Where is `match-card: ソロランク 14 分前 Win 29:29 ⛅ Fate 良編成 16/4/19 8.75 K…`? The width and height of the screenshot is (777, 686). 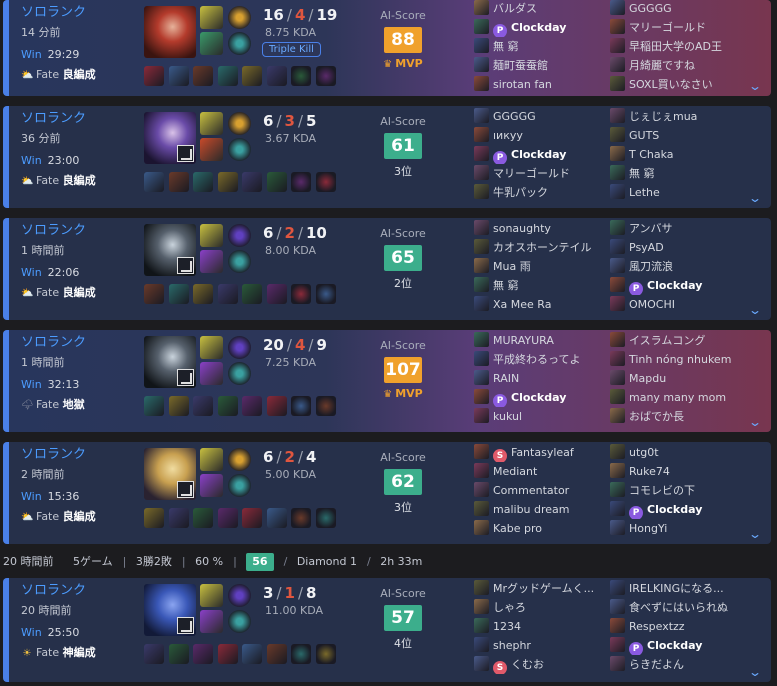 match-card: ソロランク 14 分前 Win 29:29 ⛅ Fate 良編成 16/4/19 8.75 K… is located at coordinates (387, 48).